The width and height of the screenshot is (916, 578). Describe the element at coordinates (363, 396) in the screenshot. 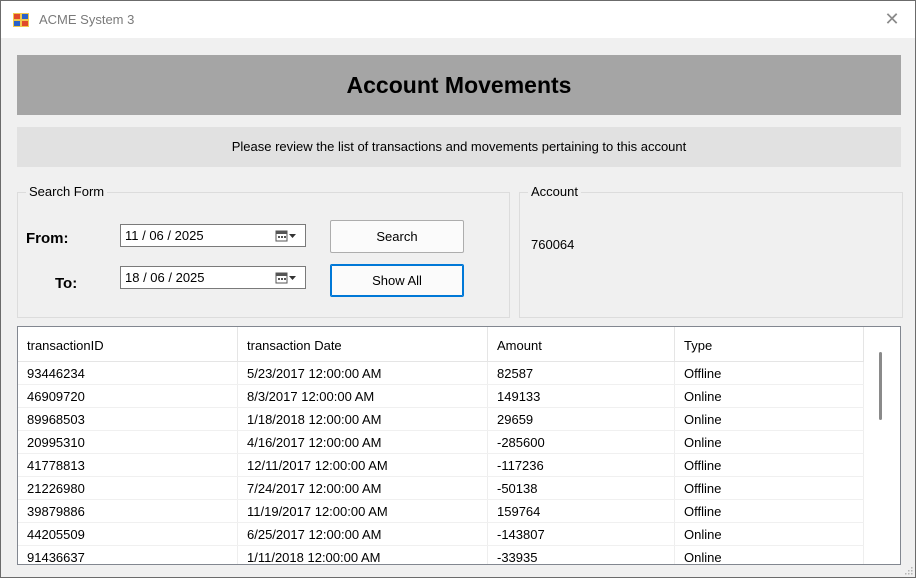

I see `cell-transaction-date: 8/3/2017 12:00:00 AM` at that location.